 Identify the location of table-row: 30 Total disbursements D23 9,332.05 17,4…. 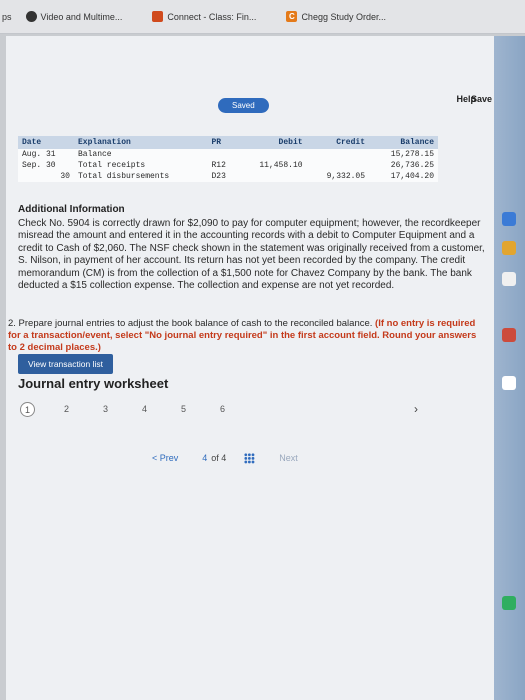
(228, 176).